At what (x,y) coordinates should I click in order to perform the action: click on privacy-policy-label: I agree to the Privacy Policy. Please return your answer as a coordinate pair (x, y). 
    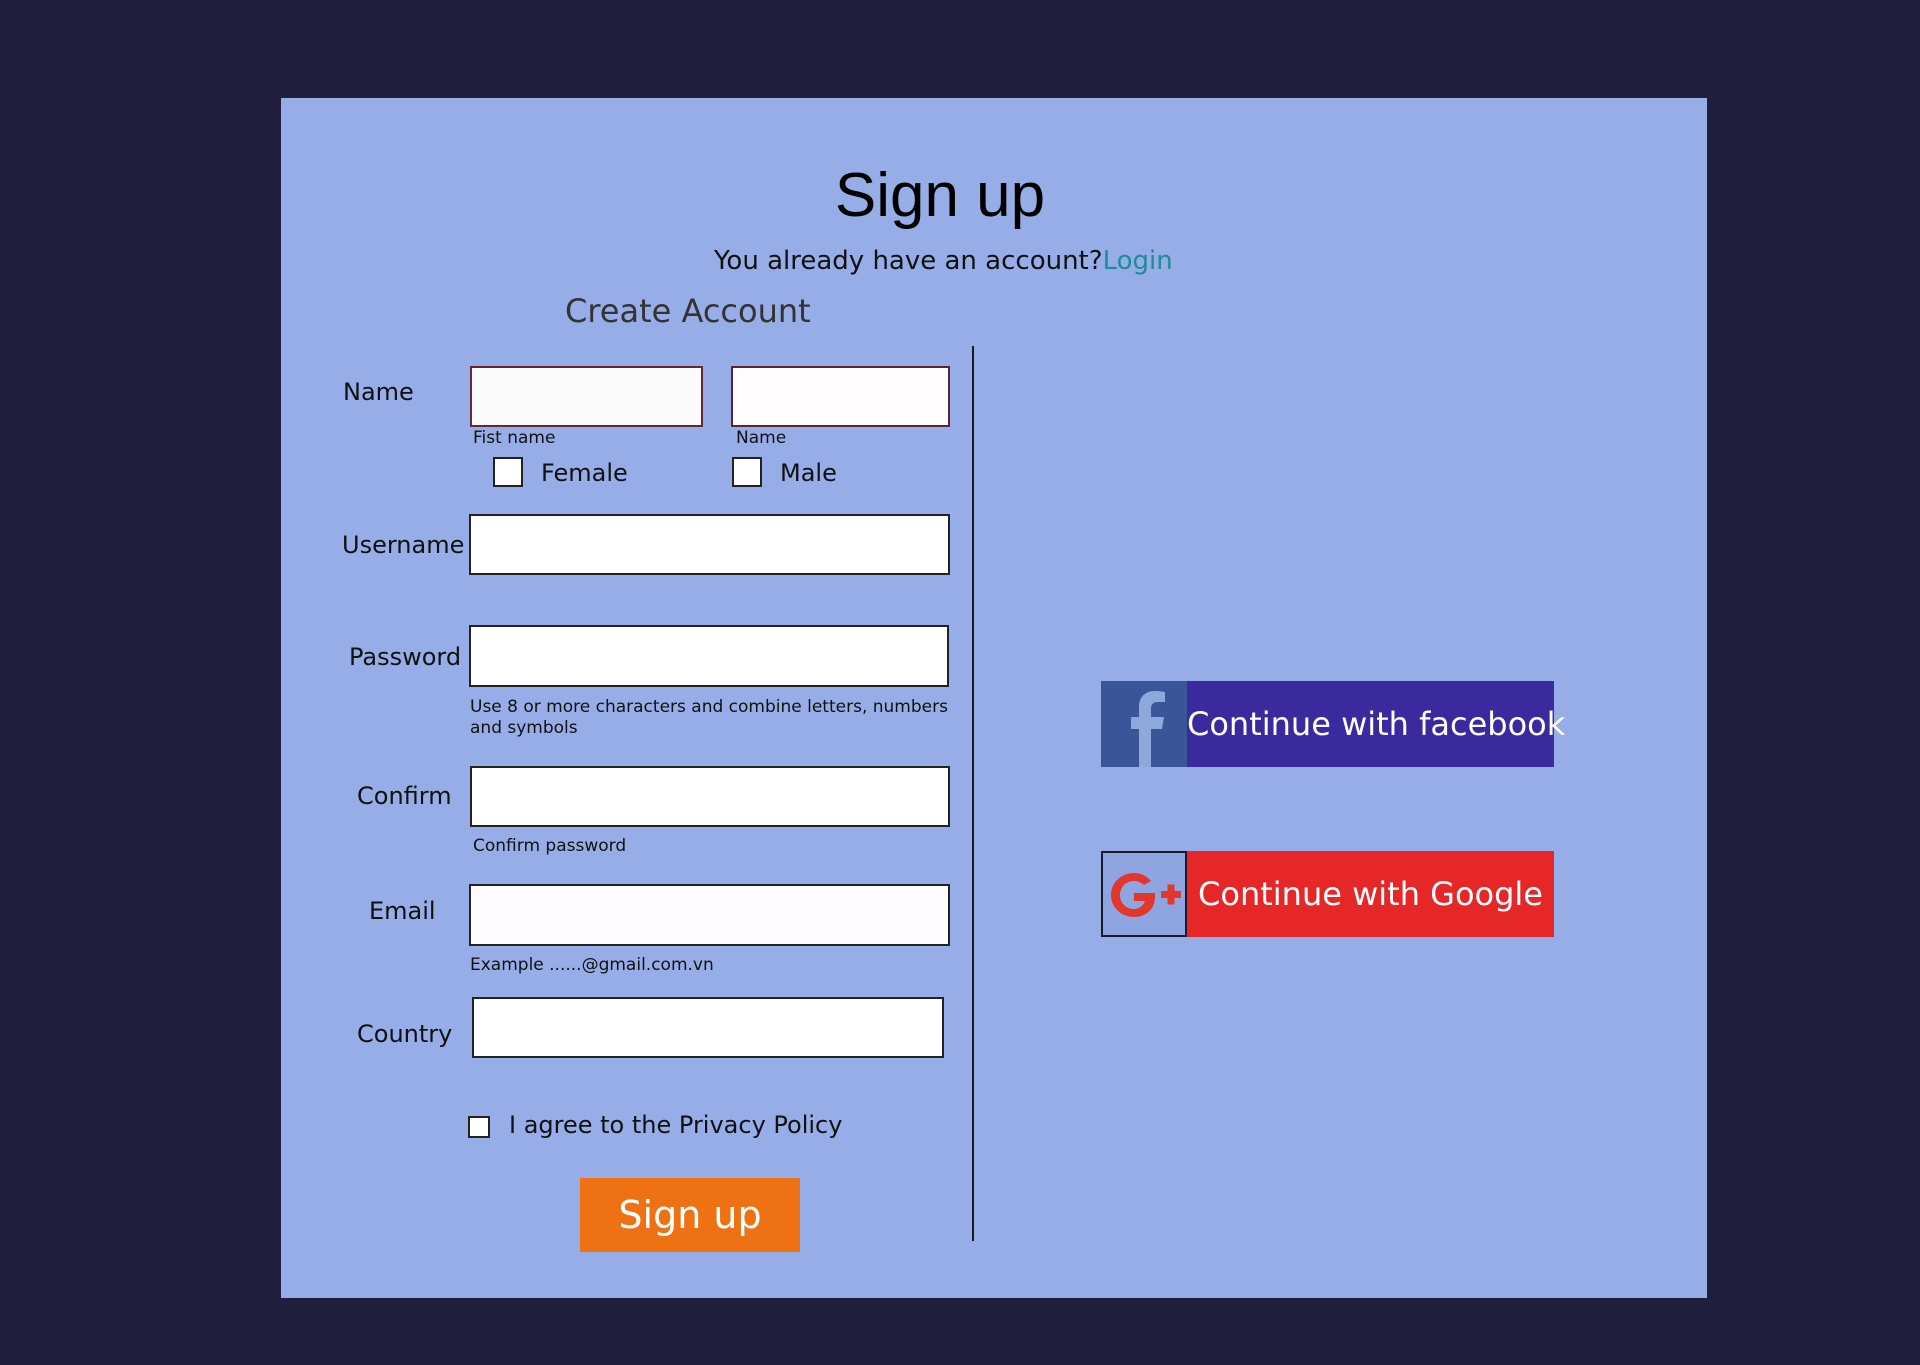
    Looking at the image, I should click on (676, 1125).